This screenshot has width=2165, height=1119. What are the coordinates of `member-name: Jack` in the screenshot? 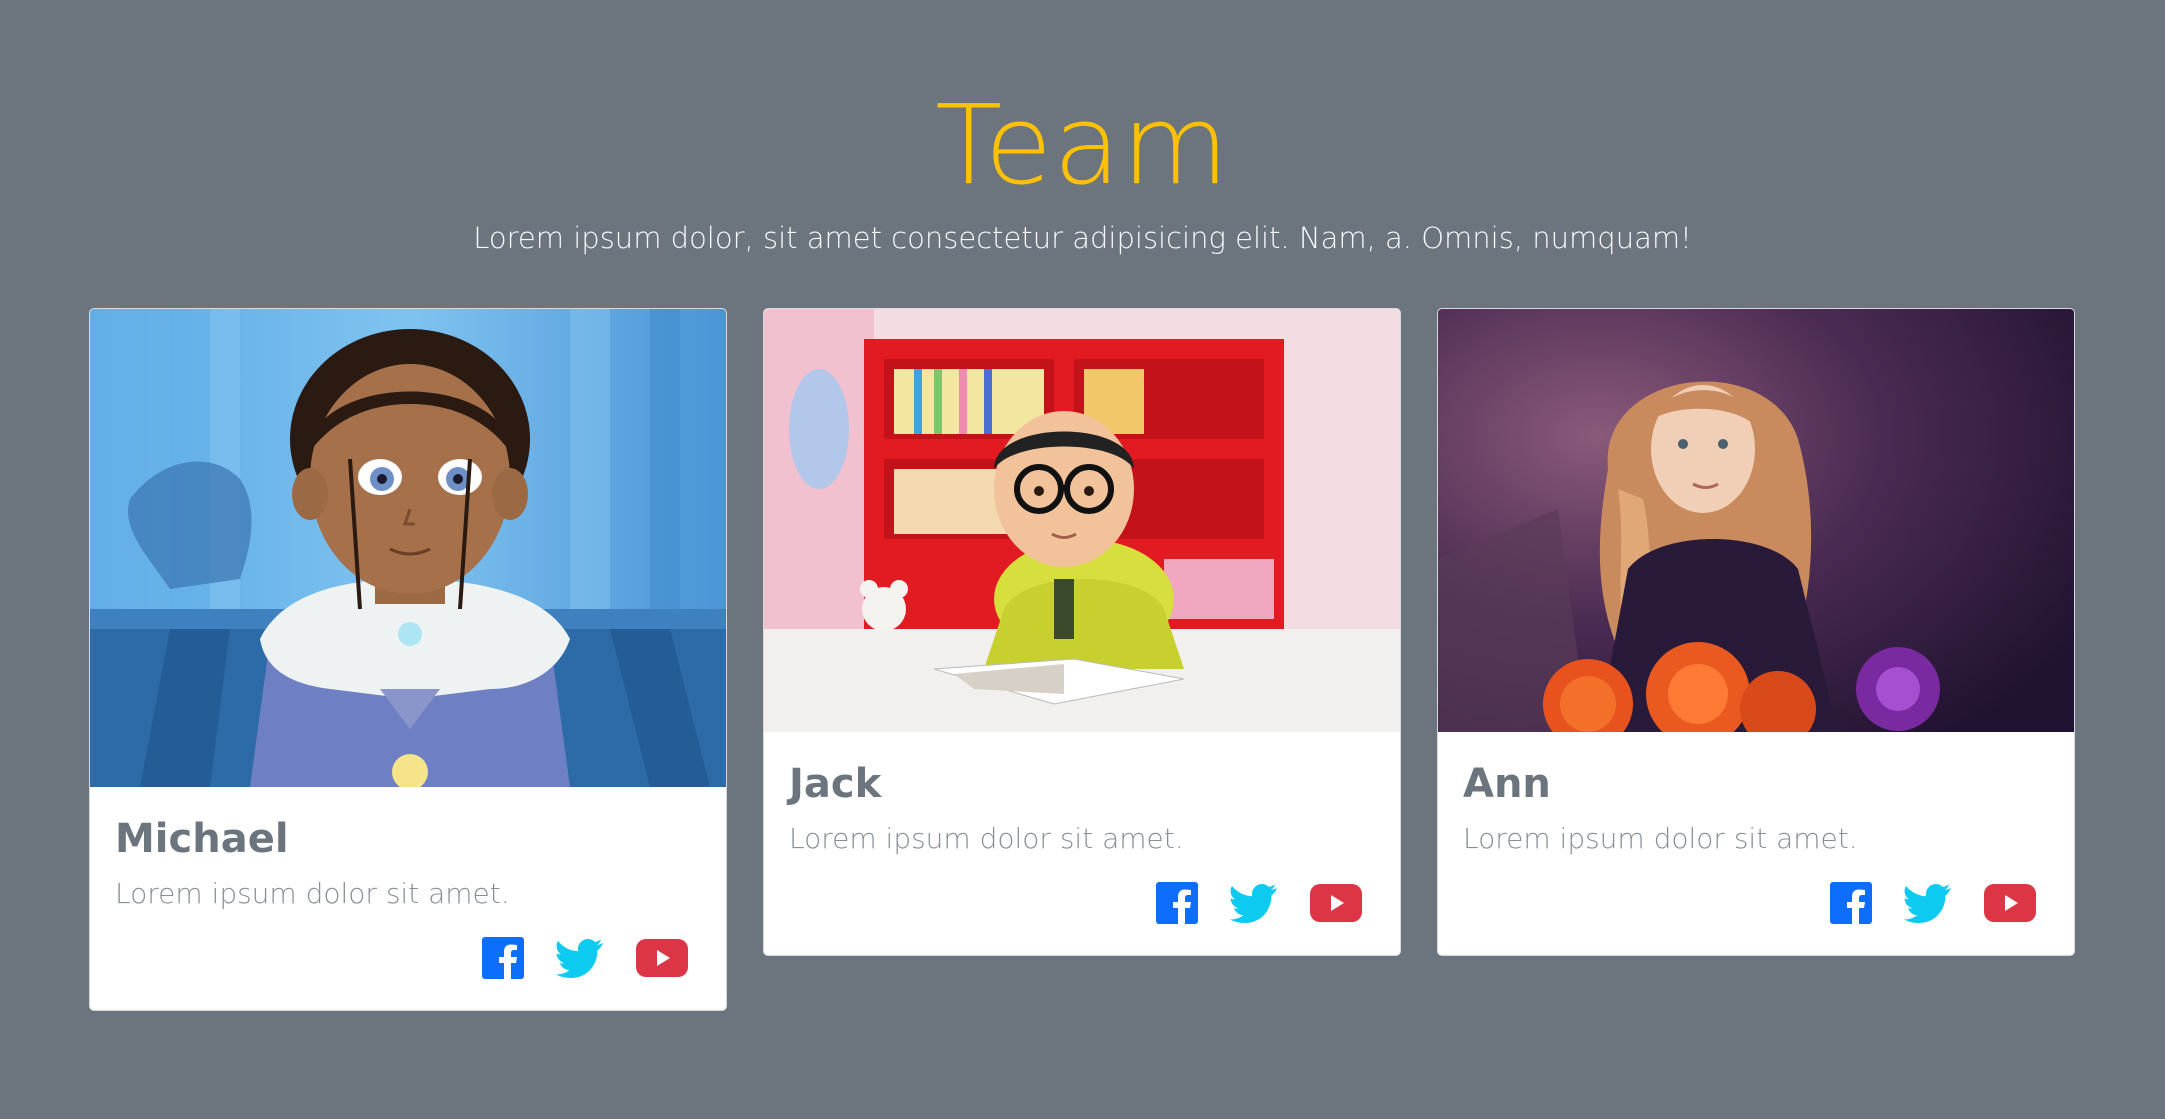 It's located at (835, 784).